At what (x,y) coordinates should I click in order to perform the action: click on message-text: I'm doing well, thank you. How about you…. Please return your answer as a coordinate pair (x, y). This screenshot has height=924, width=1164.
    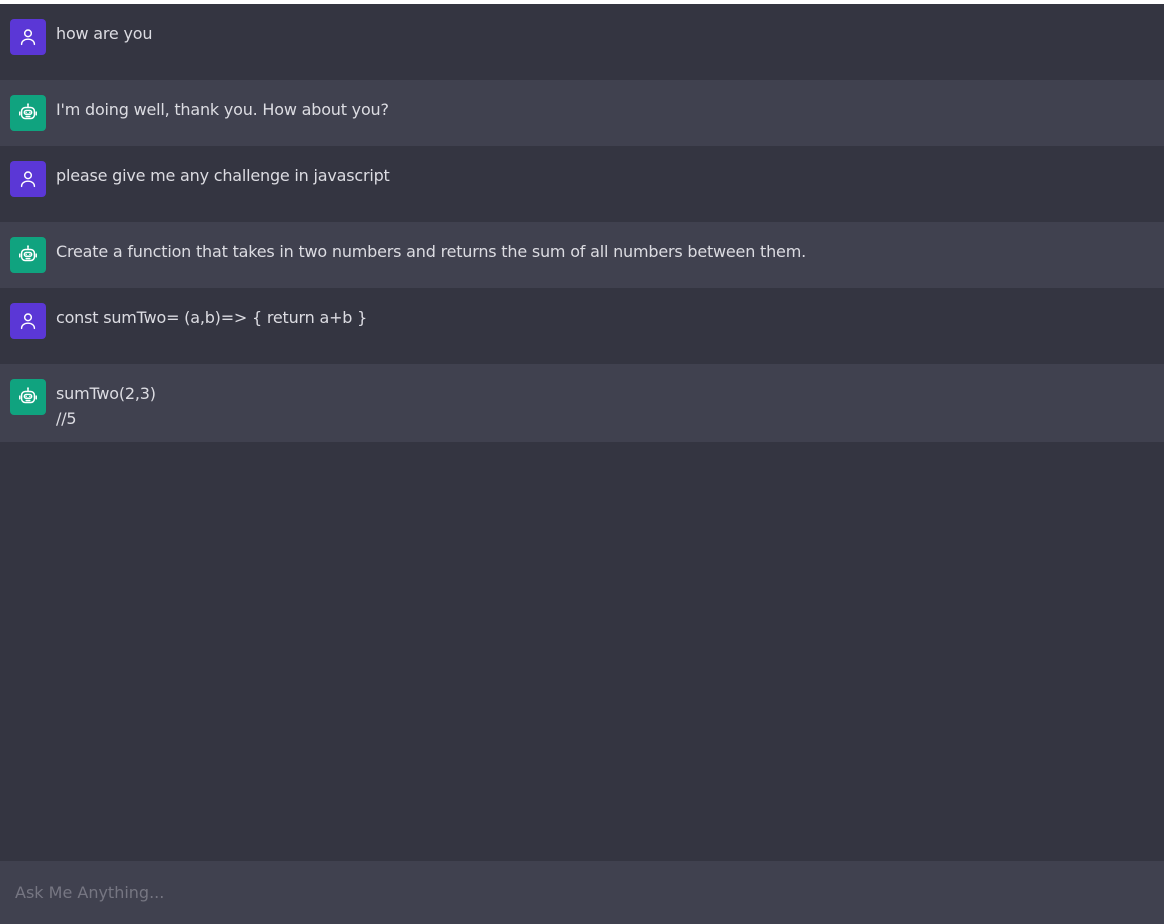
    Looking at the image, I should click on (222, 109).